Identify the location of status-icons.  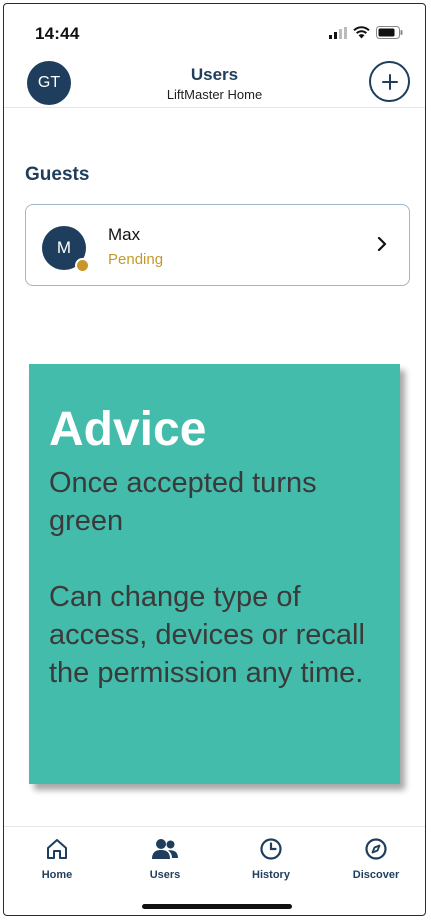
(366, 32).